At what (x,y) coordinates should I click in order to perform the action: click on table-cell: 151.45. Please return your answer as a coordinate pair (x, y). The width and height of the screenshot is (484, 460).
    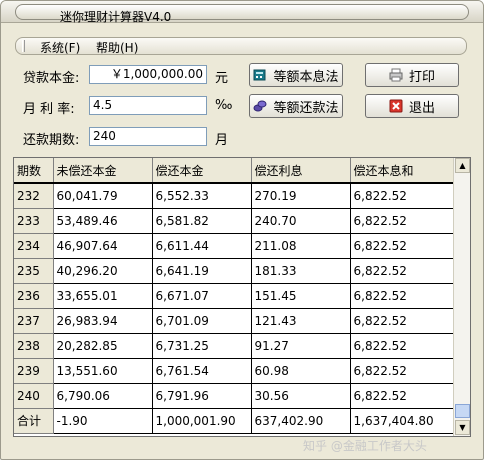
    Looking at the image, I should click on (301, 296).